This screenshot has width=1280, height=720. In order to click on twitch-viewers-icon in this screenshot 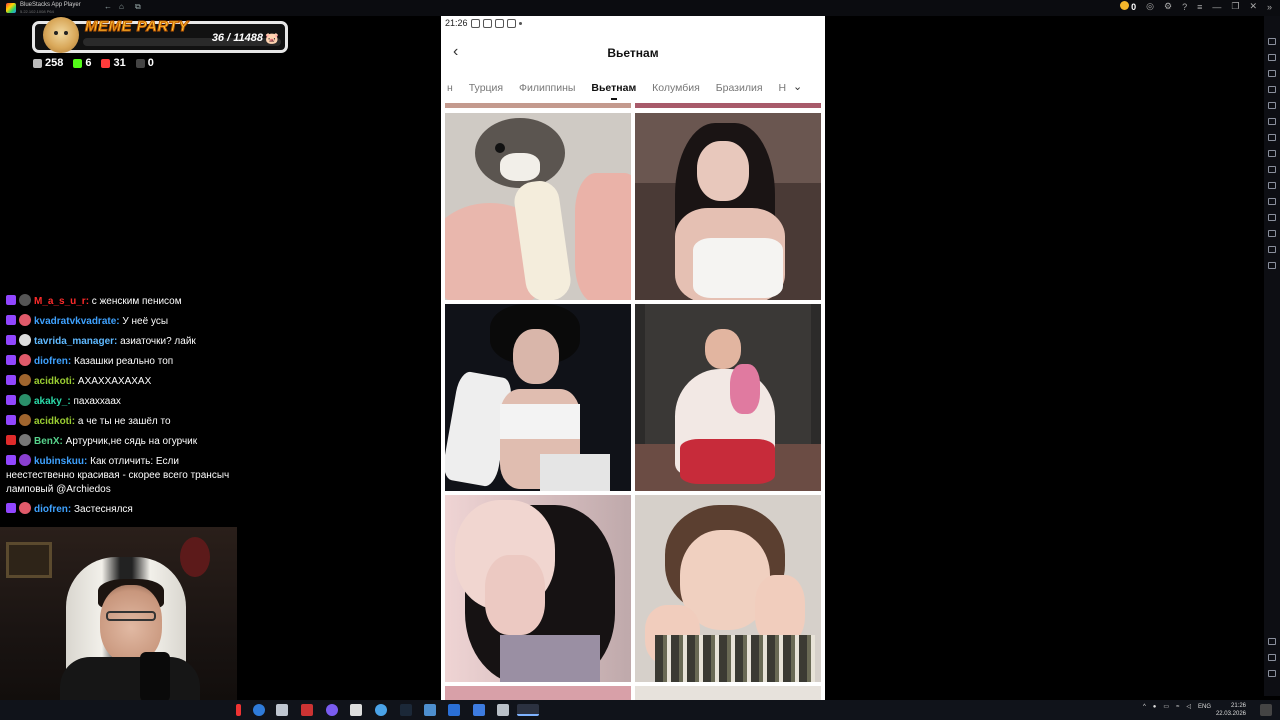, I will do `click(37, 63)`.